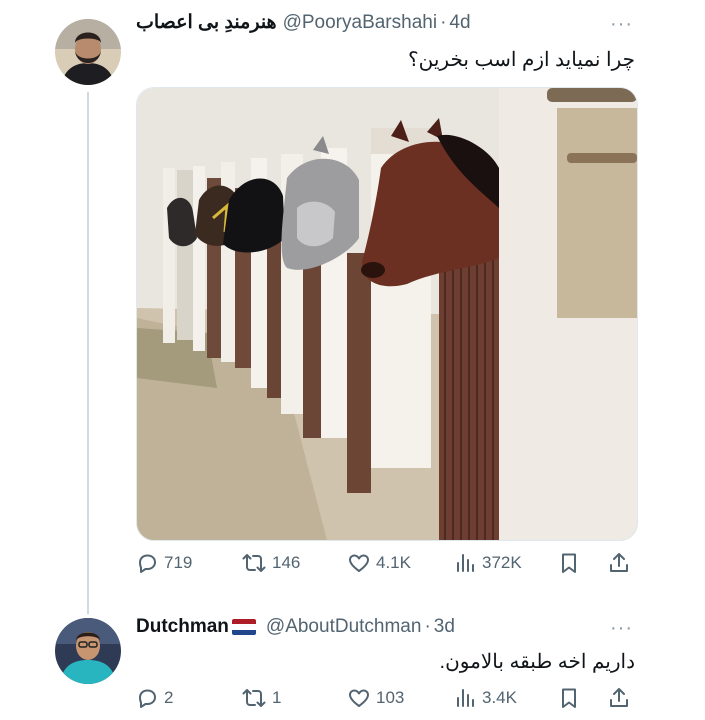 Image resolution: width=705 pixels, height=720 pixels. Describe the element at coordinates (499, 697) in the screenshot. I see `view-count: 3.4K` at that location.